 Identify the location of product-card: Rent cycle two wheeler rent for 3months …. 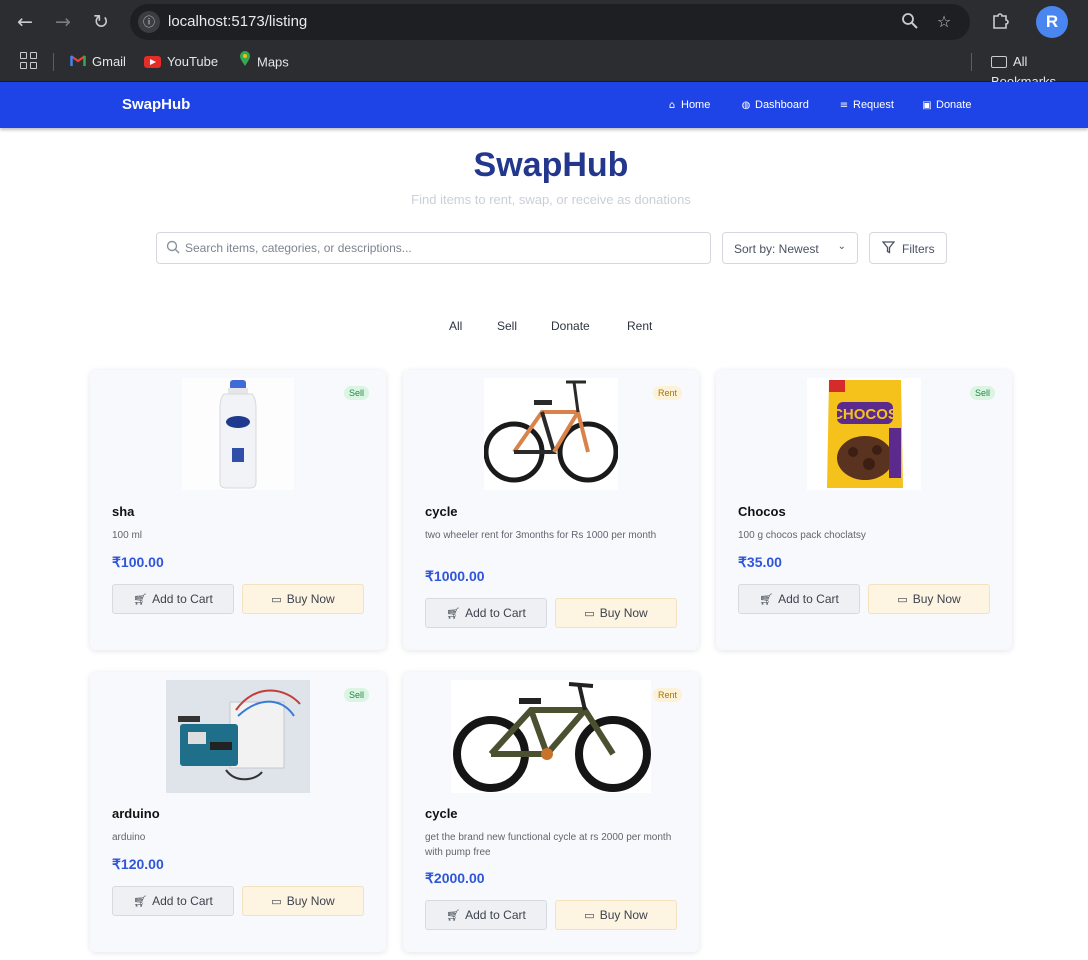
(551, 510).